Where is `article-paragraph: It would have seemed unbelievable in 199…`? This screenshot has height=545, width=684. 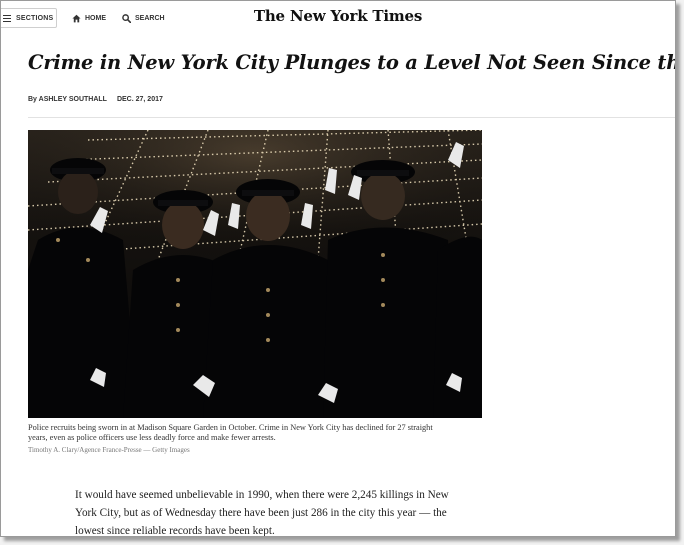 article-paragraph: It would have seemed unbelievable in 199… is located at coordinates (262, 513).